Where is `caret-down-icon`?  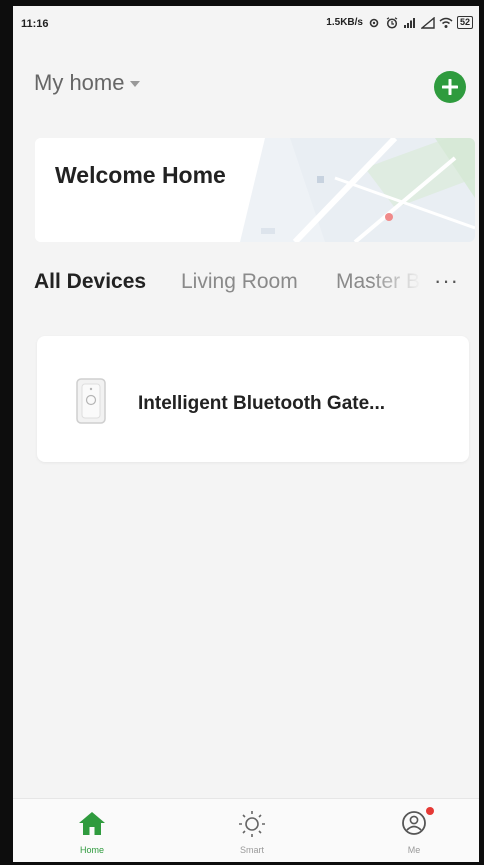 caret-down-icon is located at coordinates (135, 84).